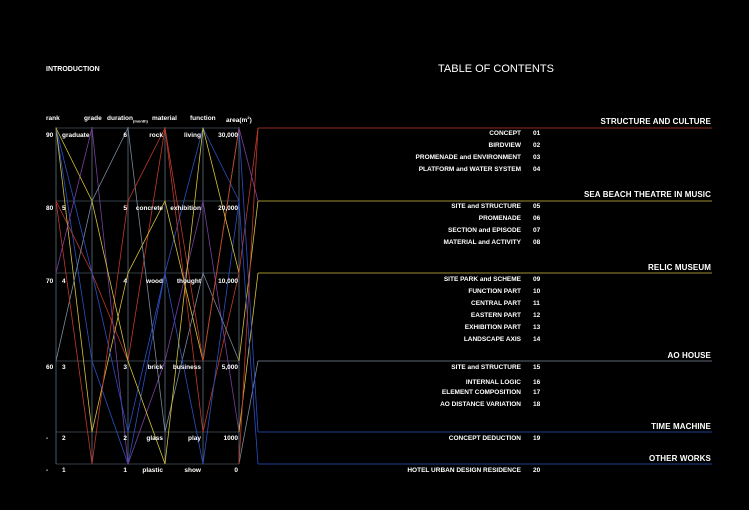 The width and height of the screenshot is (749, 510). What do you see at coordinates (154, 438) in the screenshot?
I see `cell-material: glass` at bounding box center [154, 438].